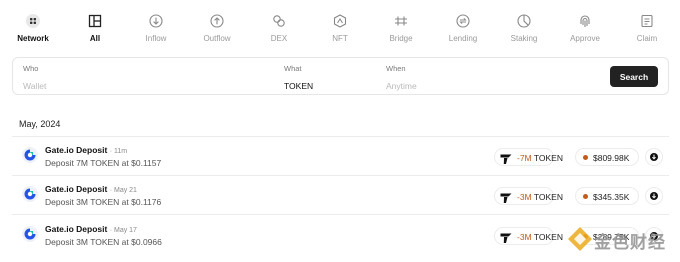  I want to click on token-amount-pill: -7M TOKEN, so click(528, 157).